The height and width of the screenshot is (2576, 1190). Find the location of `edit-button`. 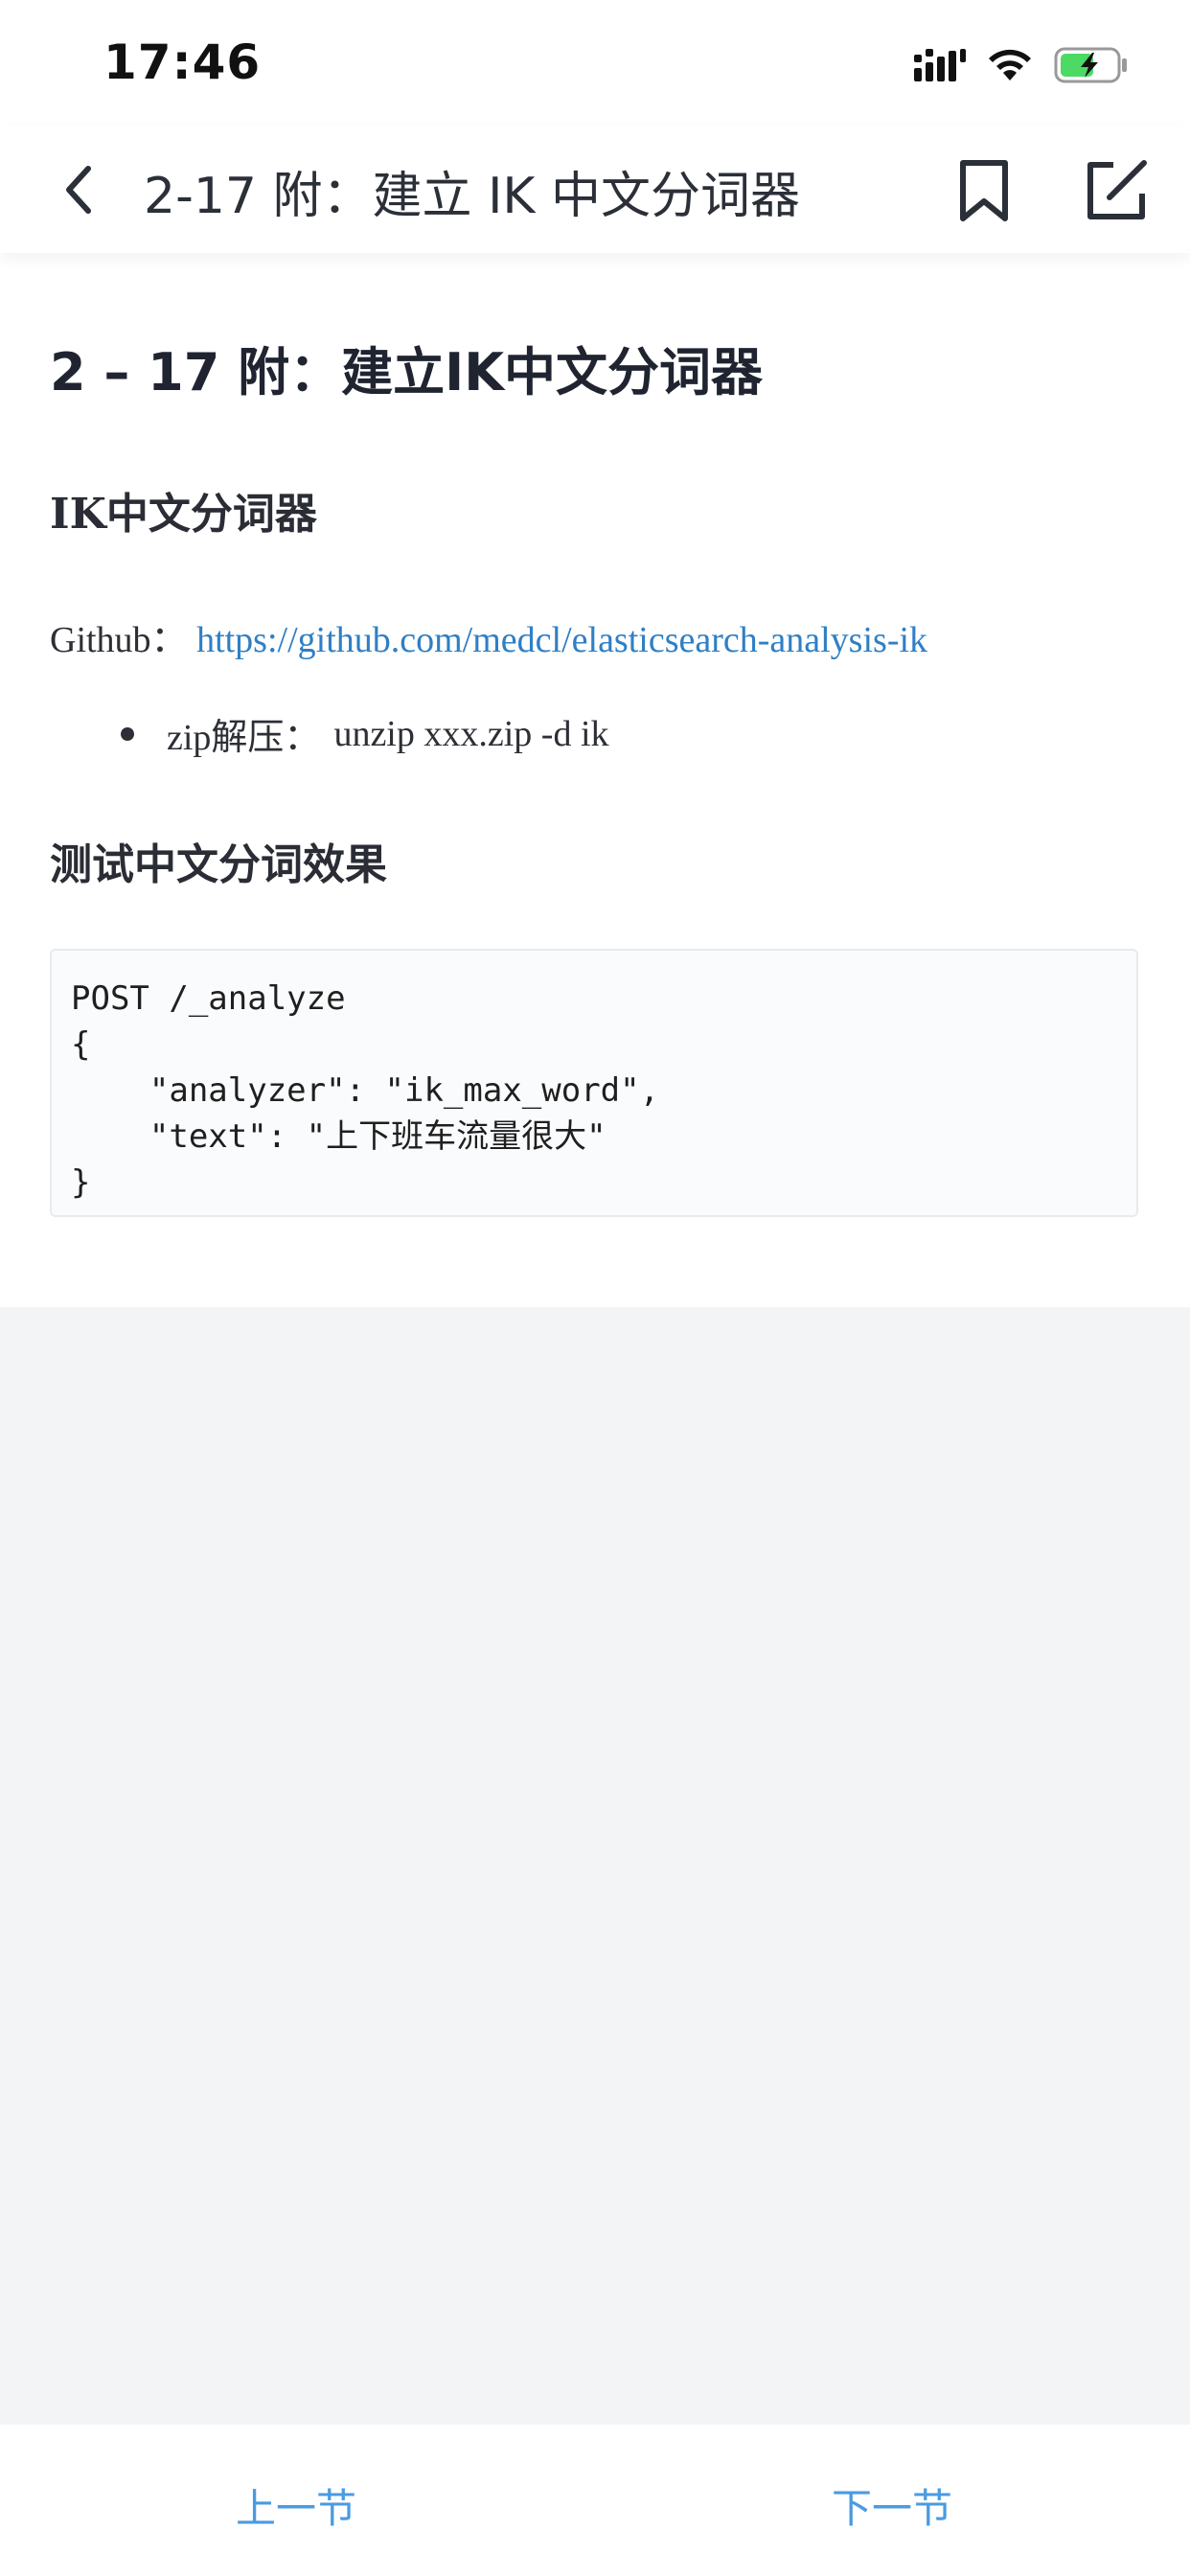

edit-button is located at coordinates (1116, 190).